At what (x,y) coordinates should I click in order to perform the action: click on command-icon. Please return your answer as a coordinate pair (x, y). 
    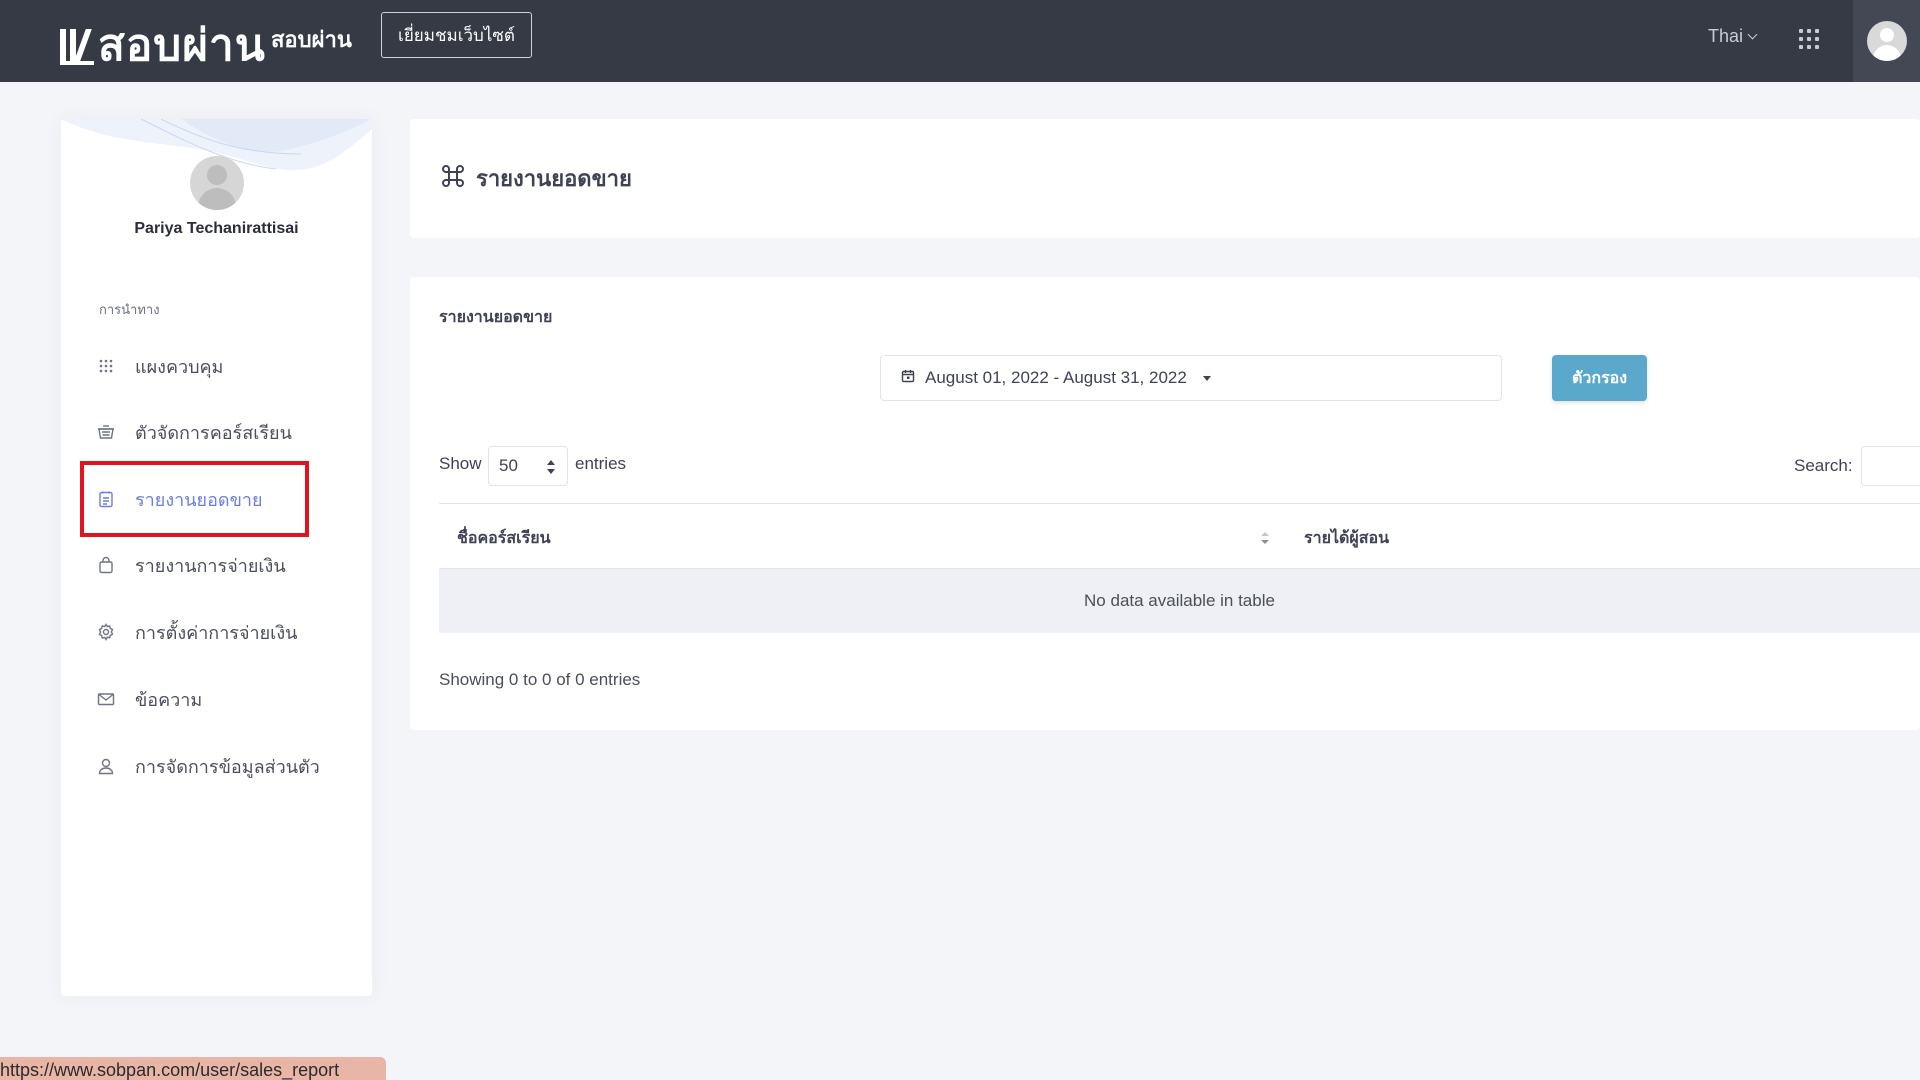
    Looking at the image, I should click on (453, 179).